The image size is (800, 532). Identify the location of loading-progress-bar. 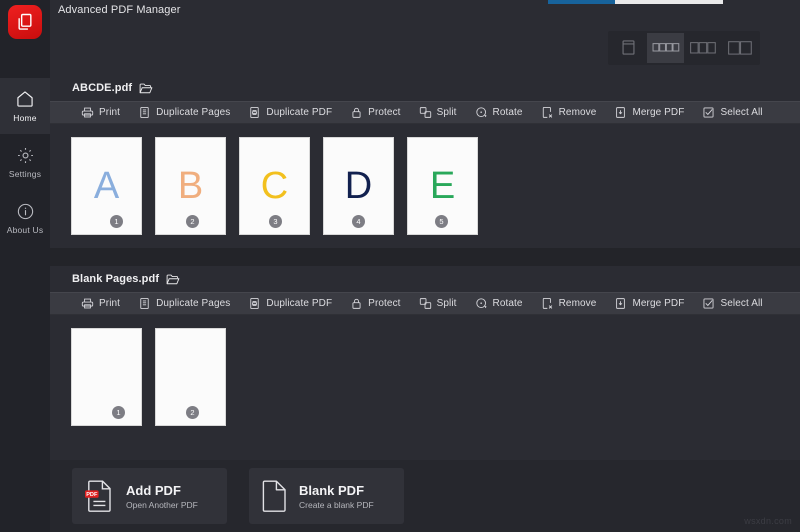
(635, 2).